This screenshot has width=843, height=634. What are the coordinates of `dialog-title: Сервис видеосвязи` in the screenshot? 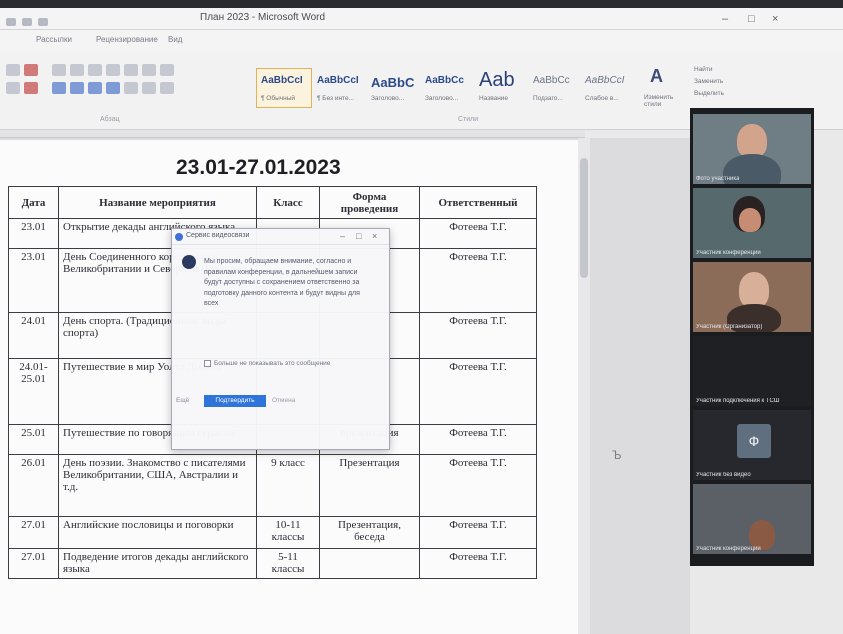 It's located at (218, 235).